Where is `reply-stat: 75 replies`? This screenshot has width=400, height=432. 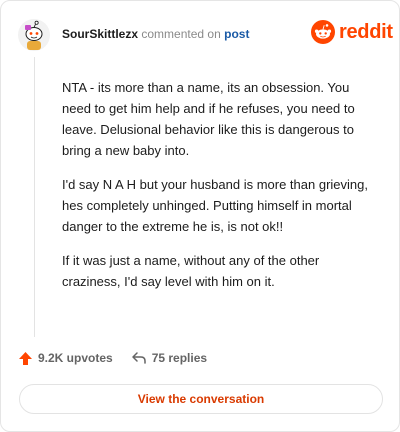
reply-stat: 75 replies is located at coordinates (169, 358).